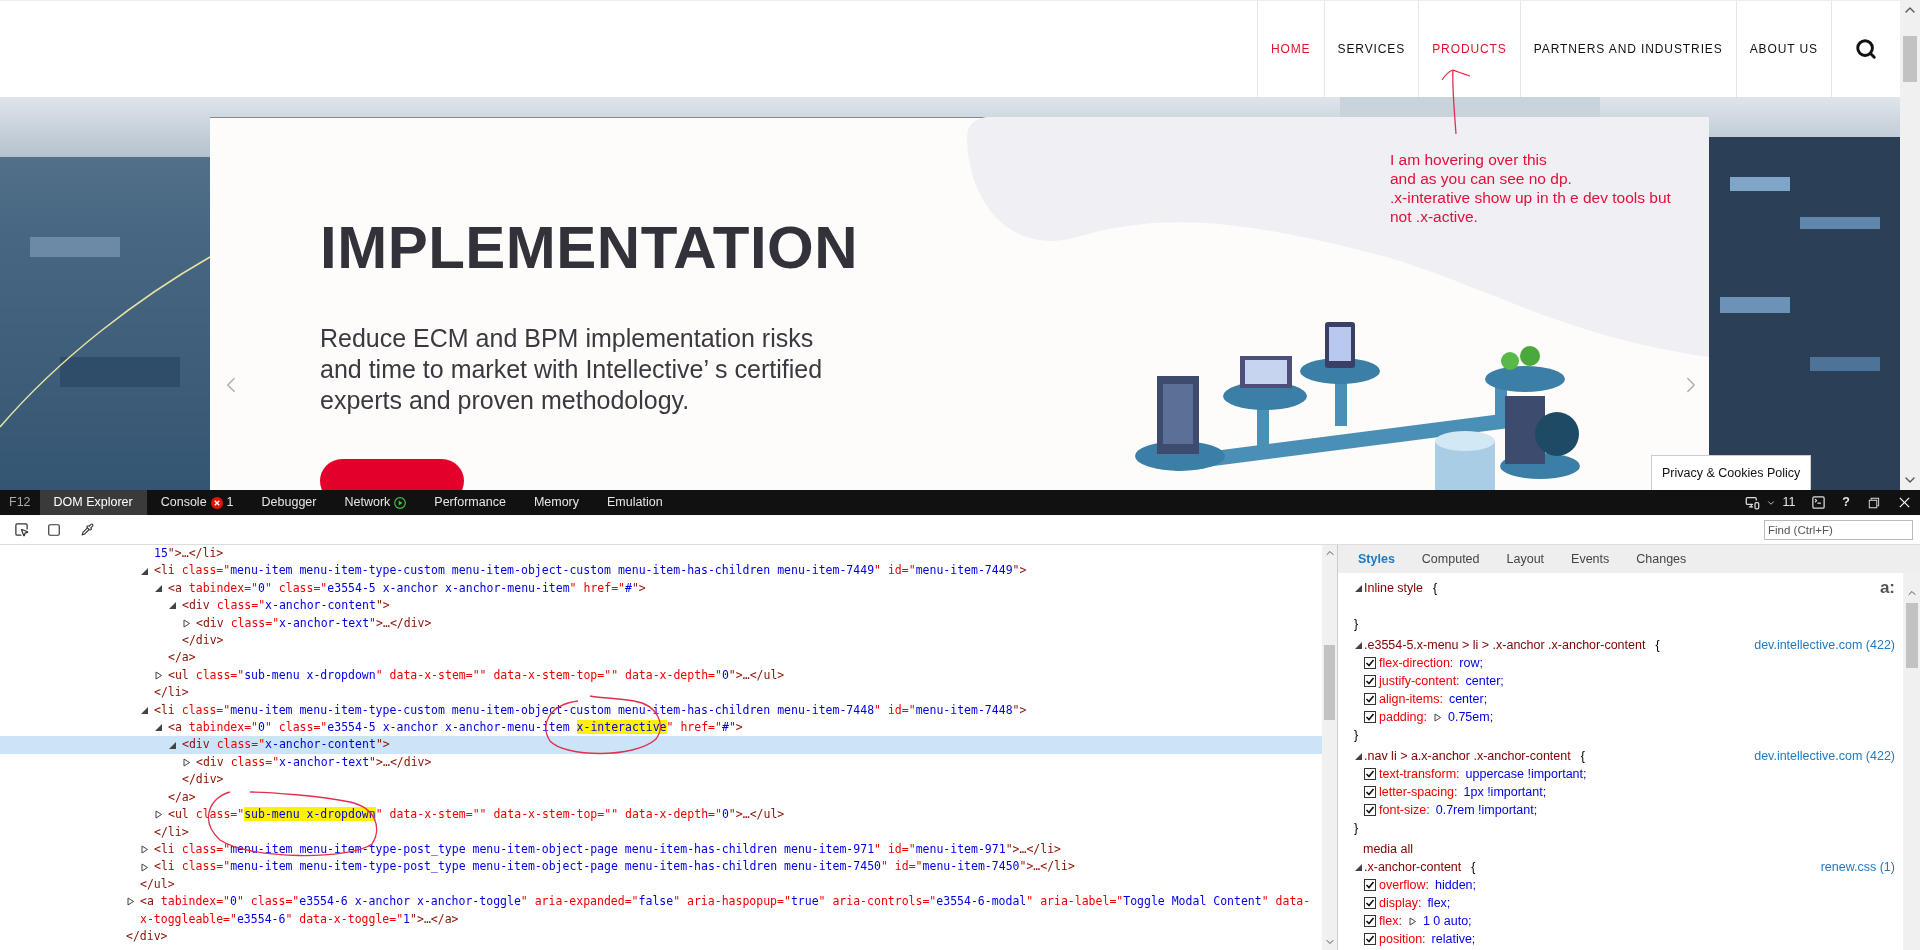 The image size is (1920, 950). What do you see at coordinates (635, 502) in the screenshot?
I see `devtools-tab: Emulation` at bounding box center [635, 502].